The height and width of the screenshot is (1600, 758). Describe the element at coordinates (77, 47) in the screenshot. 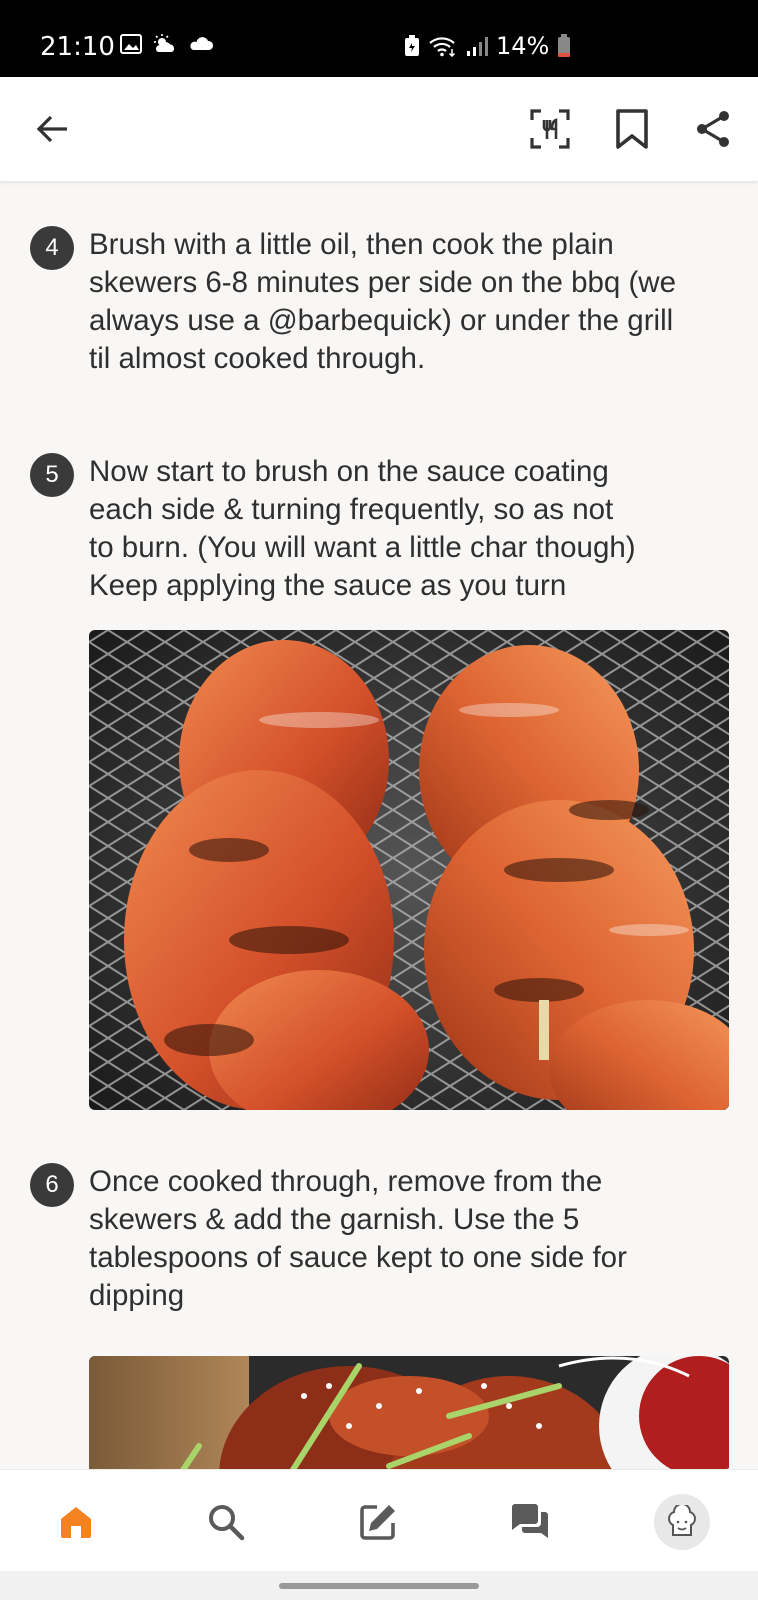

I see `status-time: 21:10` at that location.